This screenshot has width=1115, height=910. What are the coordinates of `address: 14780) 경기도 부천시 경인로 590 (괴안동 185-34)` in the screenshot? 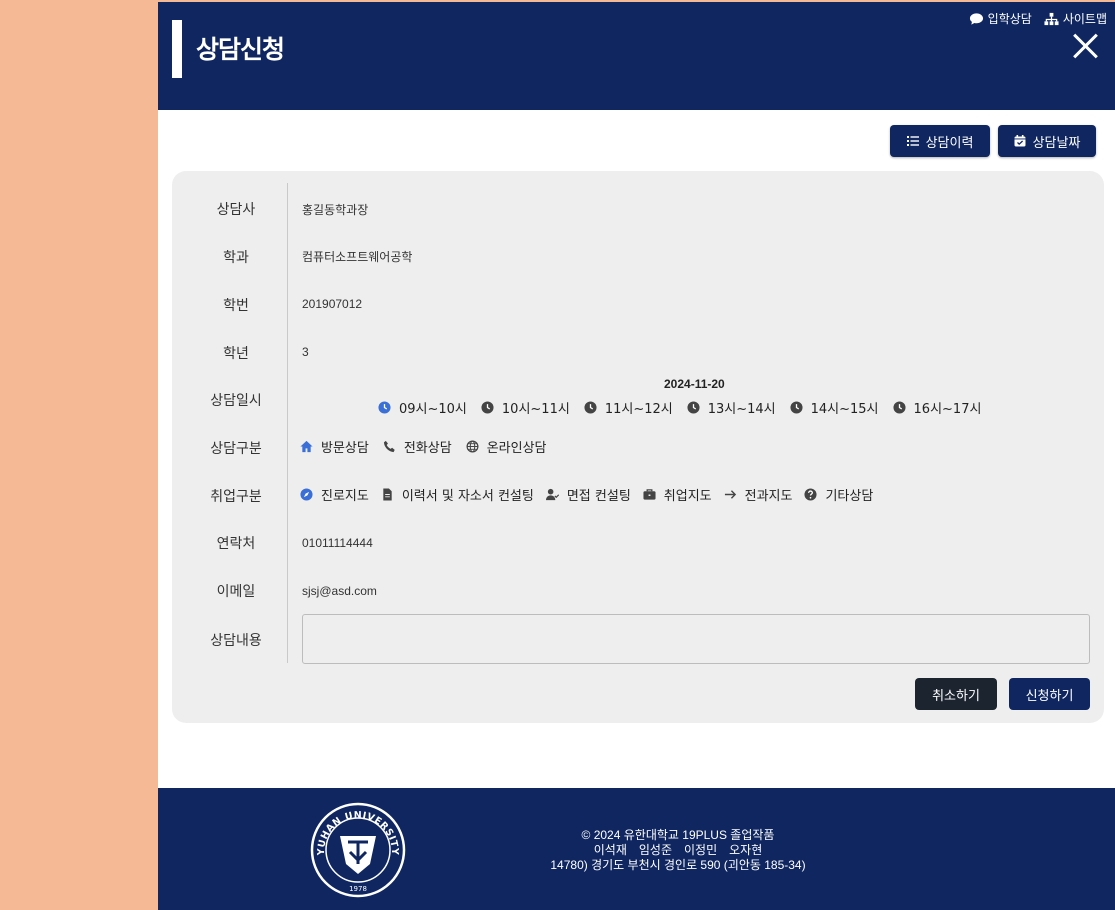 It's located at (678, 865).